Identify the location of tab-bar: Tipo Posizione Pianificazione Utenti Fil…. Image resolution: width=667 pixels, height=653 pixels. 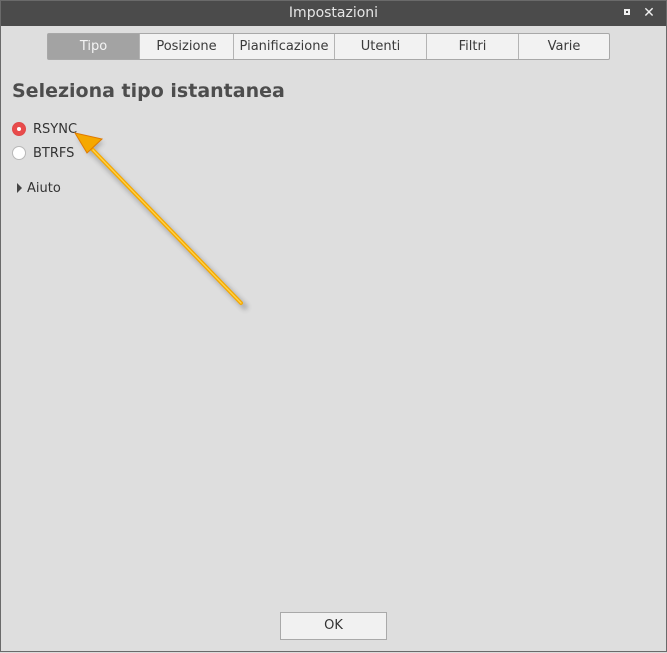
(328, 46).